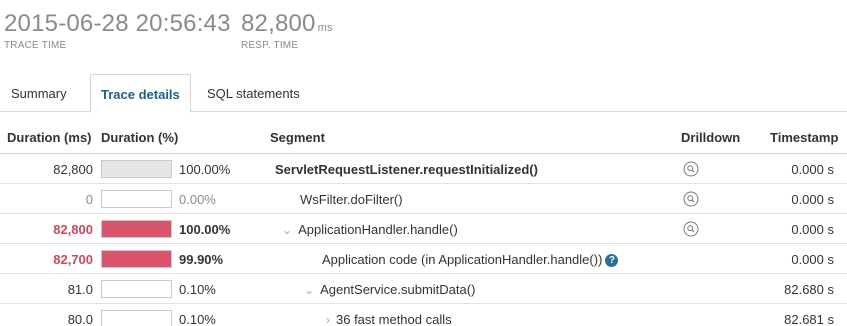  I want to click on duration-ms: 0, so click(89, 199).